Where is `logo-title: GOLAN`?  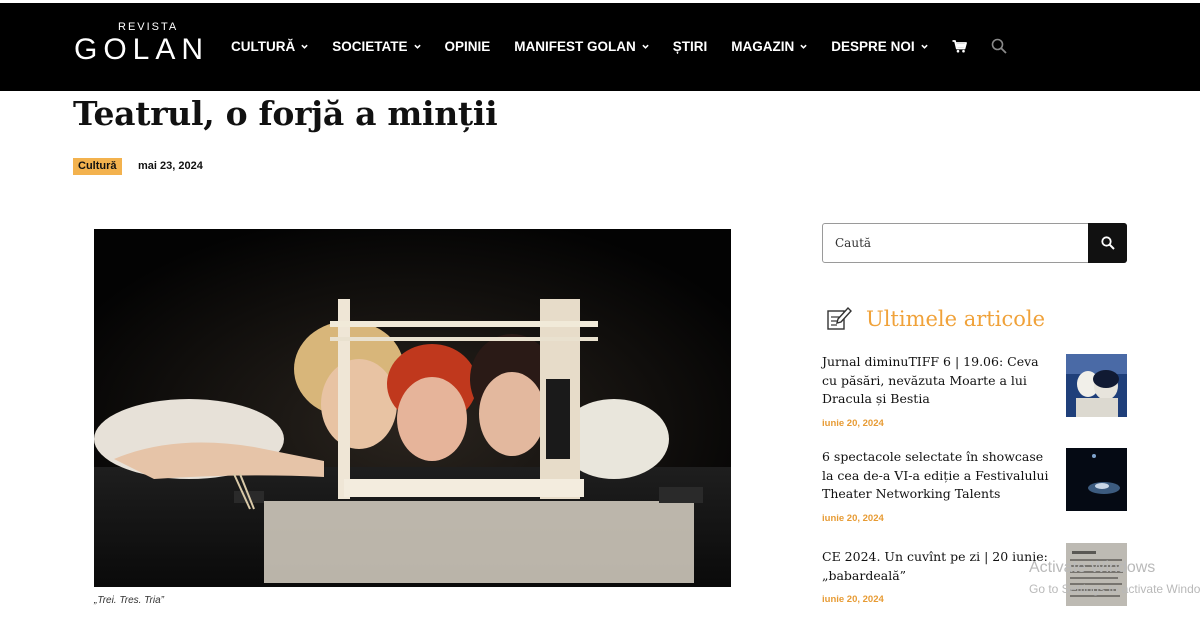 logo-title: GOLAN is located at coordinates (142, 49).